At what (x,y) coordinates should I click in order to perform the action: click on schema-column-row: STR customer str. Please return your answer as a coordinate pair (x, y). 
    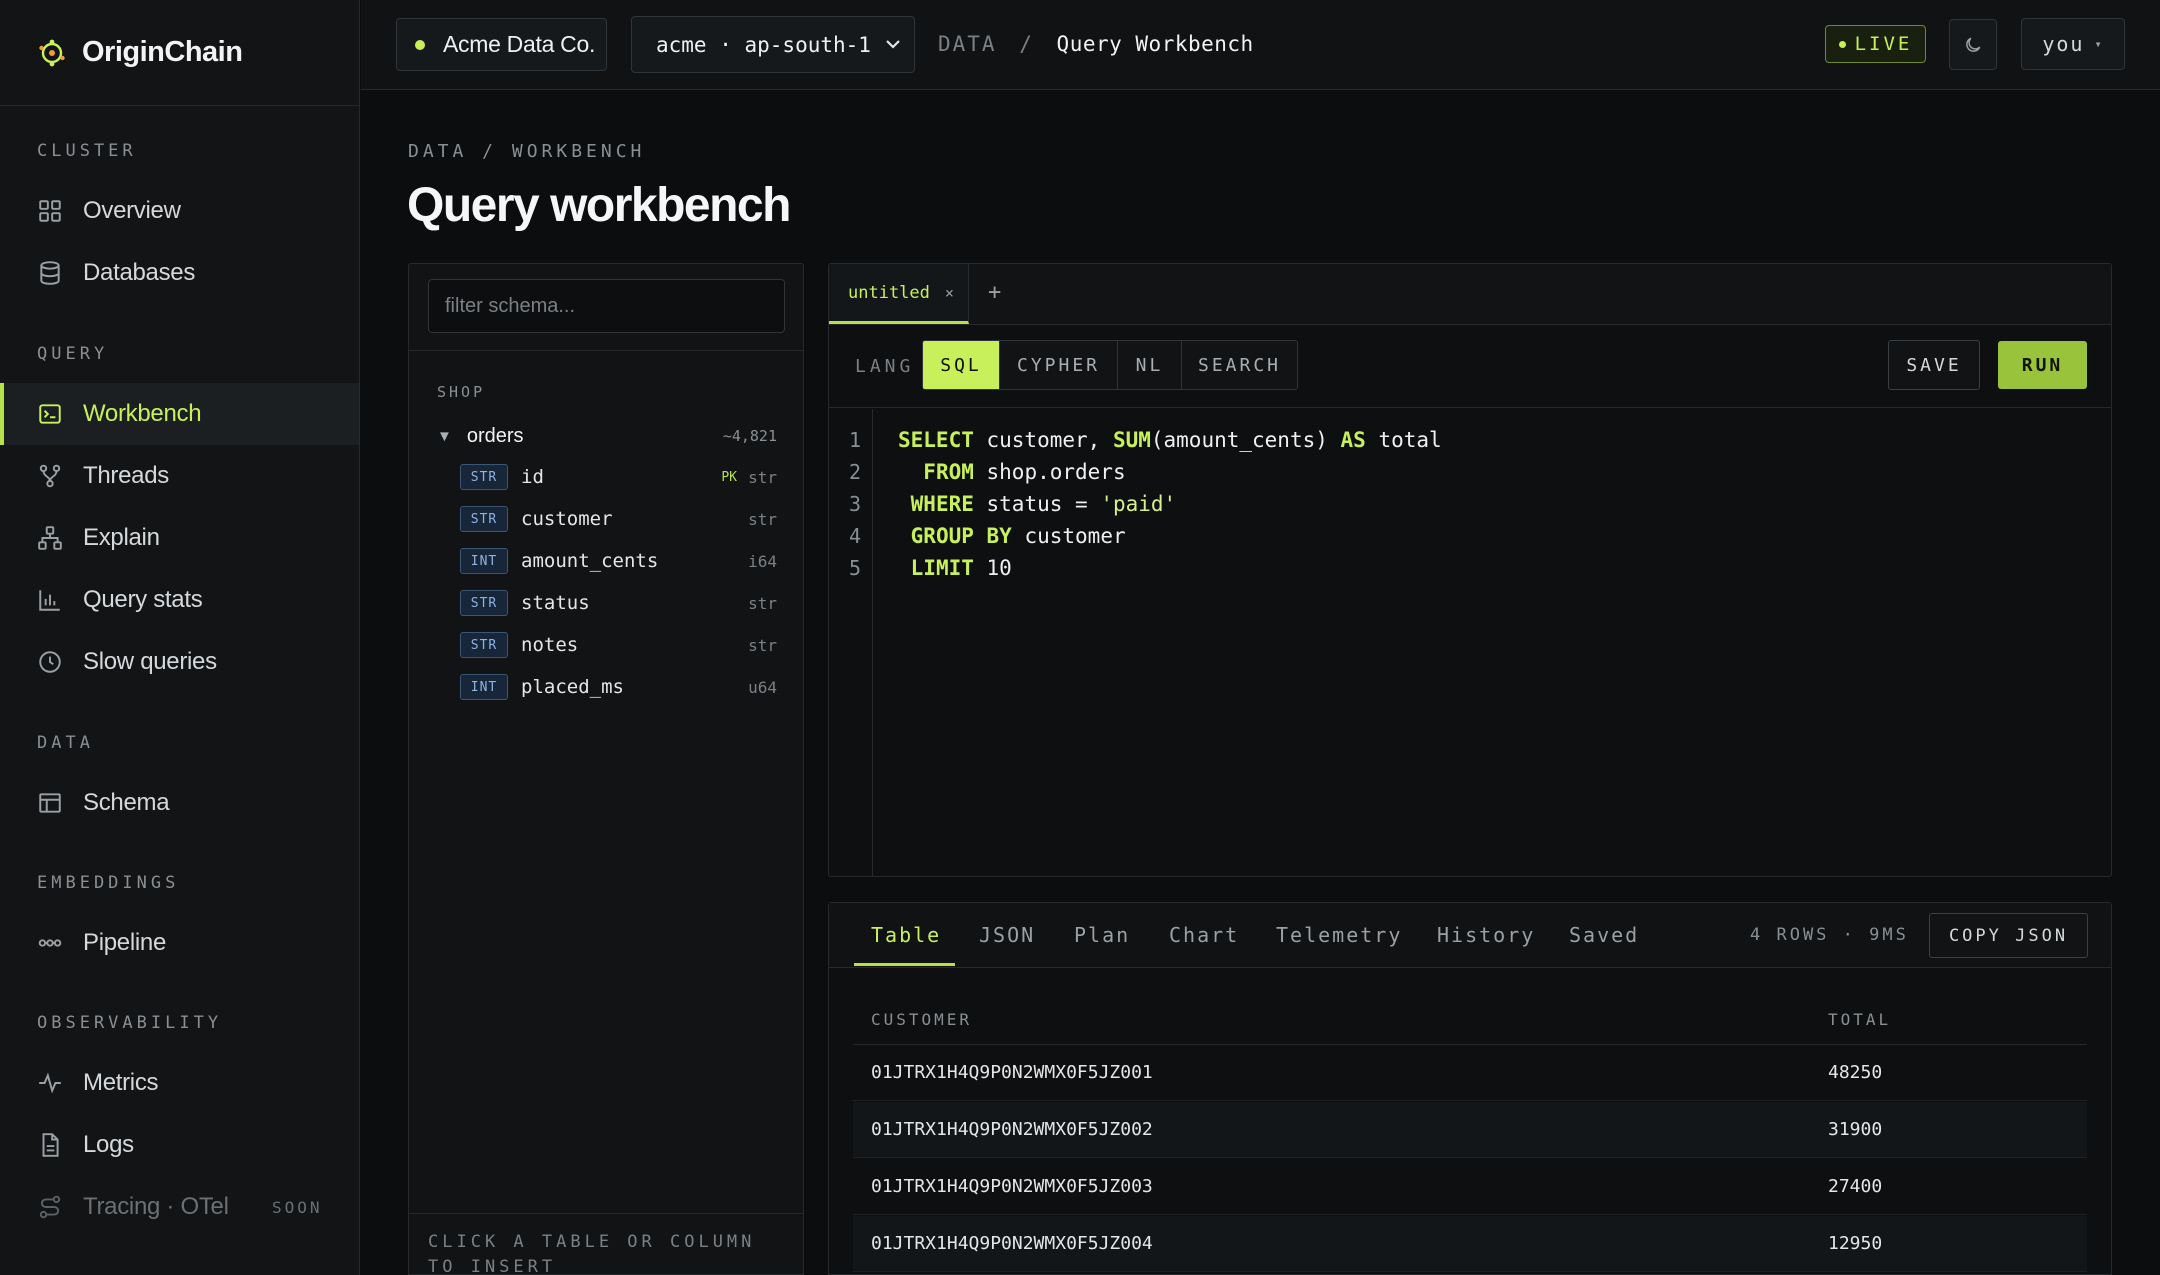
    Looking at the image, I should click on (618, 519).